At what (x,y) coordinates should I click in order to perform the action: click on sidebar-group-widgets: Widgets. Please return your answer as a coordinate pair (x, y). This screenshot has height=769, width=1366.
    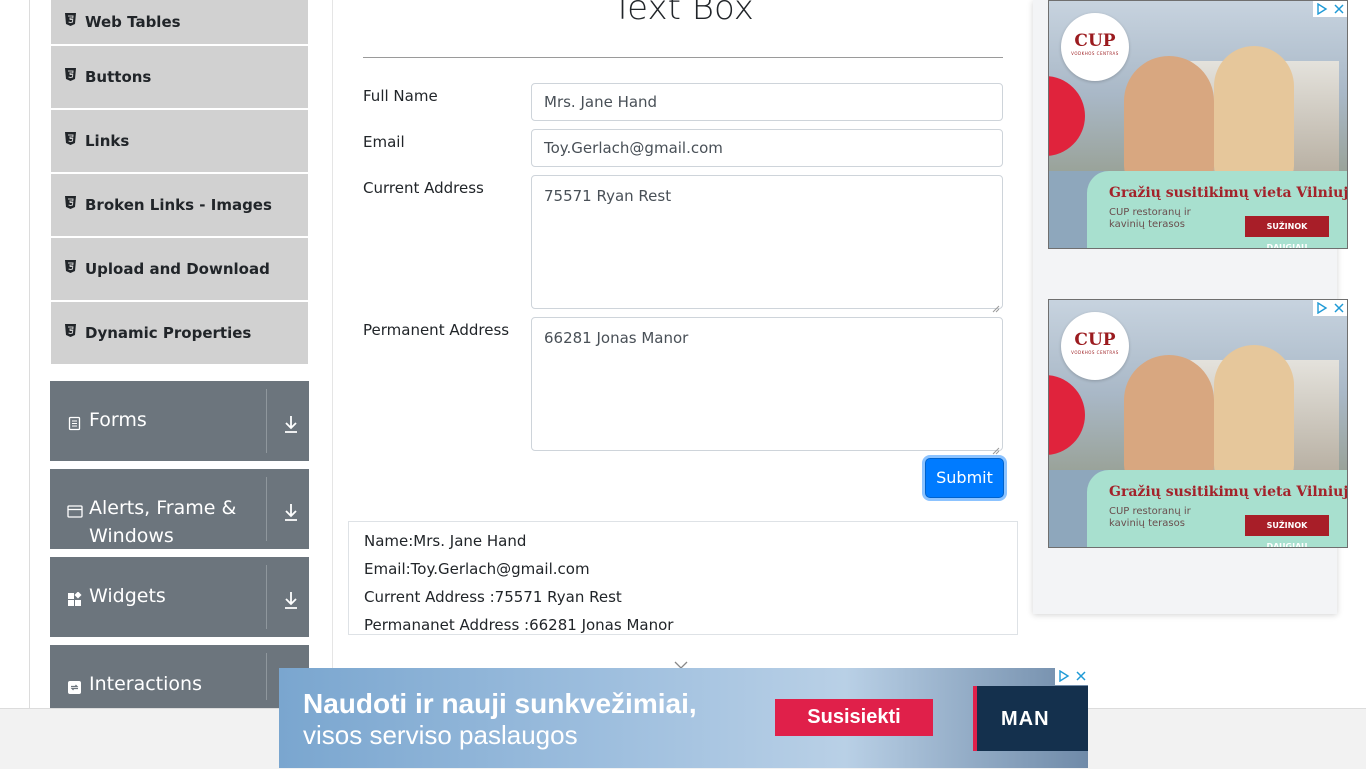
    Looking at the image, I should click on (179, 597).